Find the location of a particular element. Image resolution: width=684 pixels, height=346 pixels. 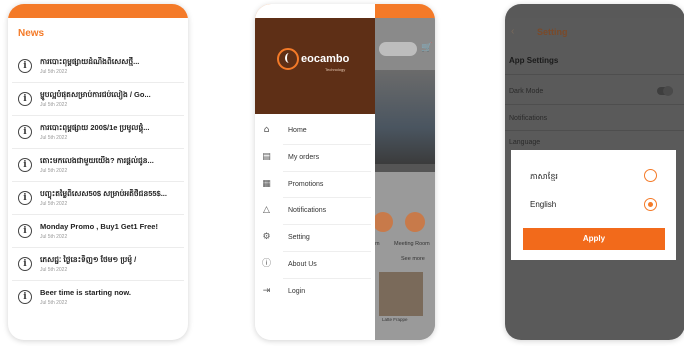

menu-item-my-orders: ▤ My orders is located at coordinates (315, 158).